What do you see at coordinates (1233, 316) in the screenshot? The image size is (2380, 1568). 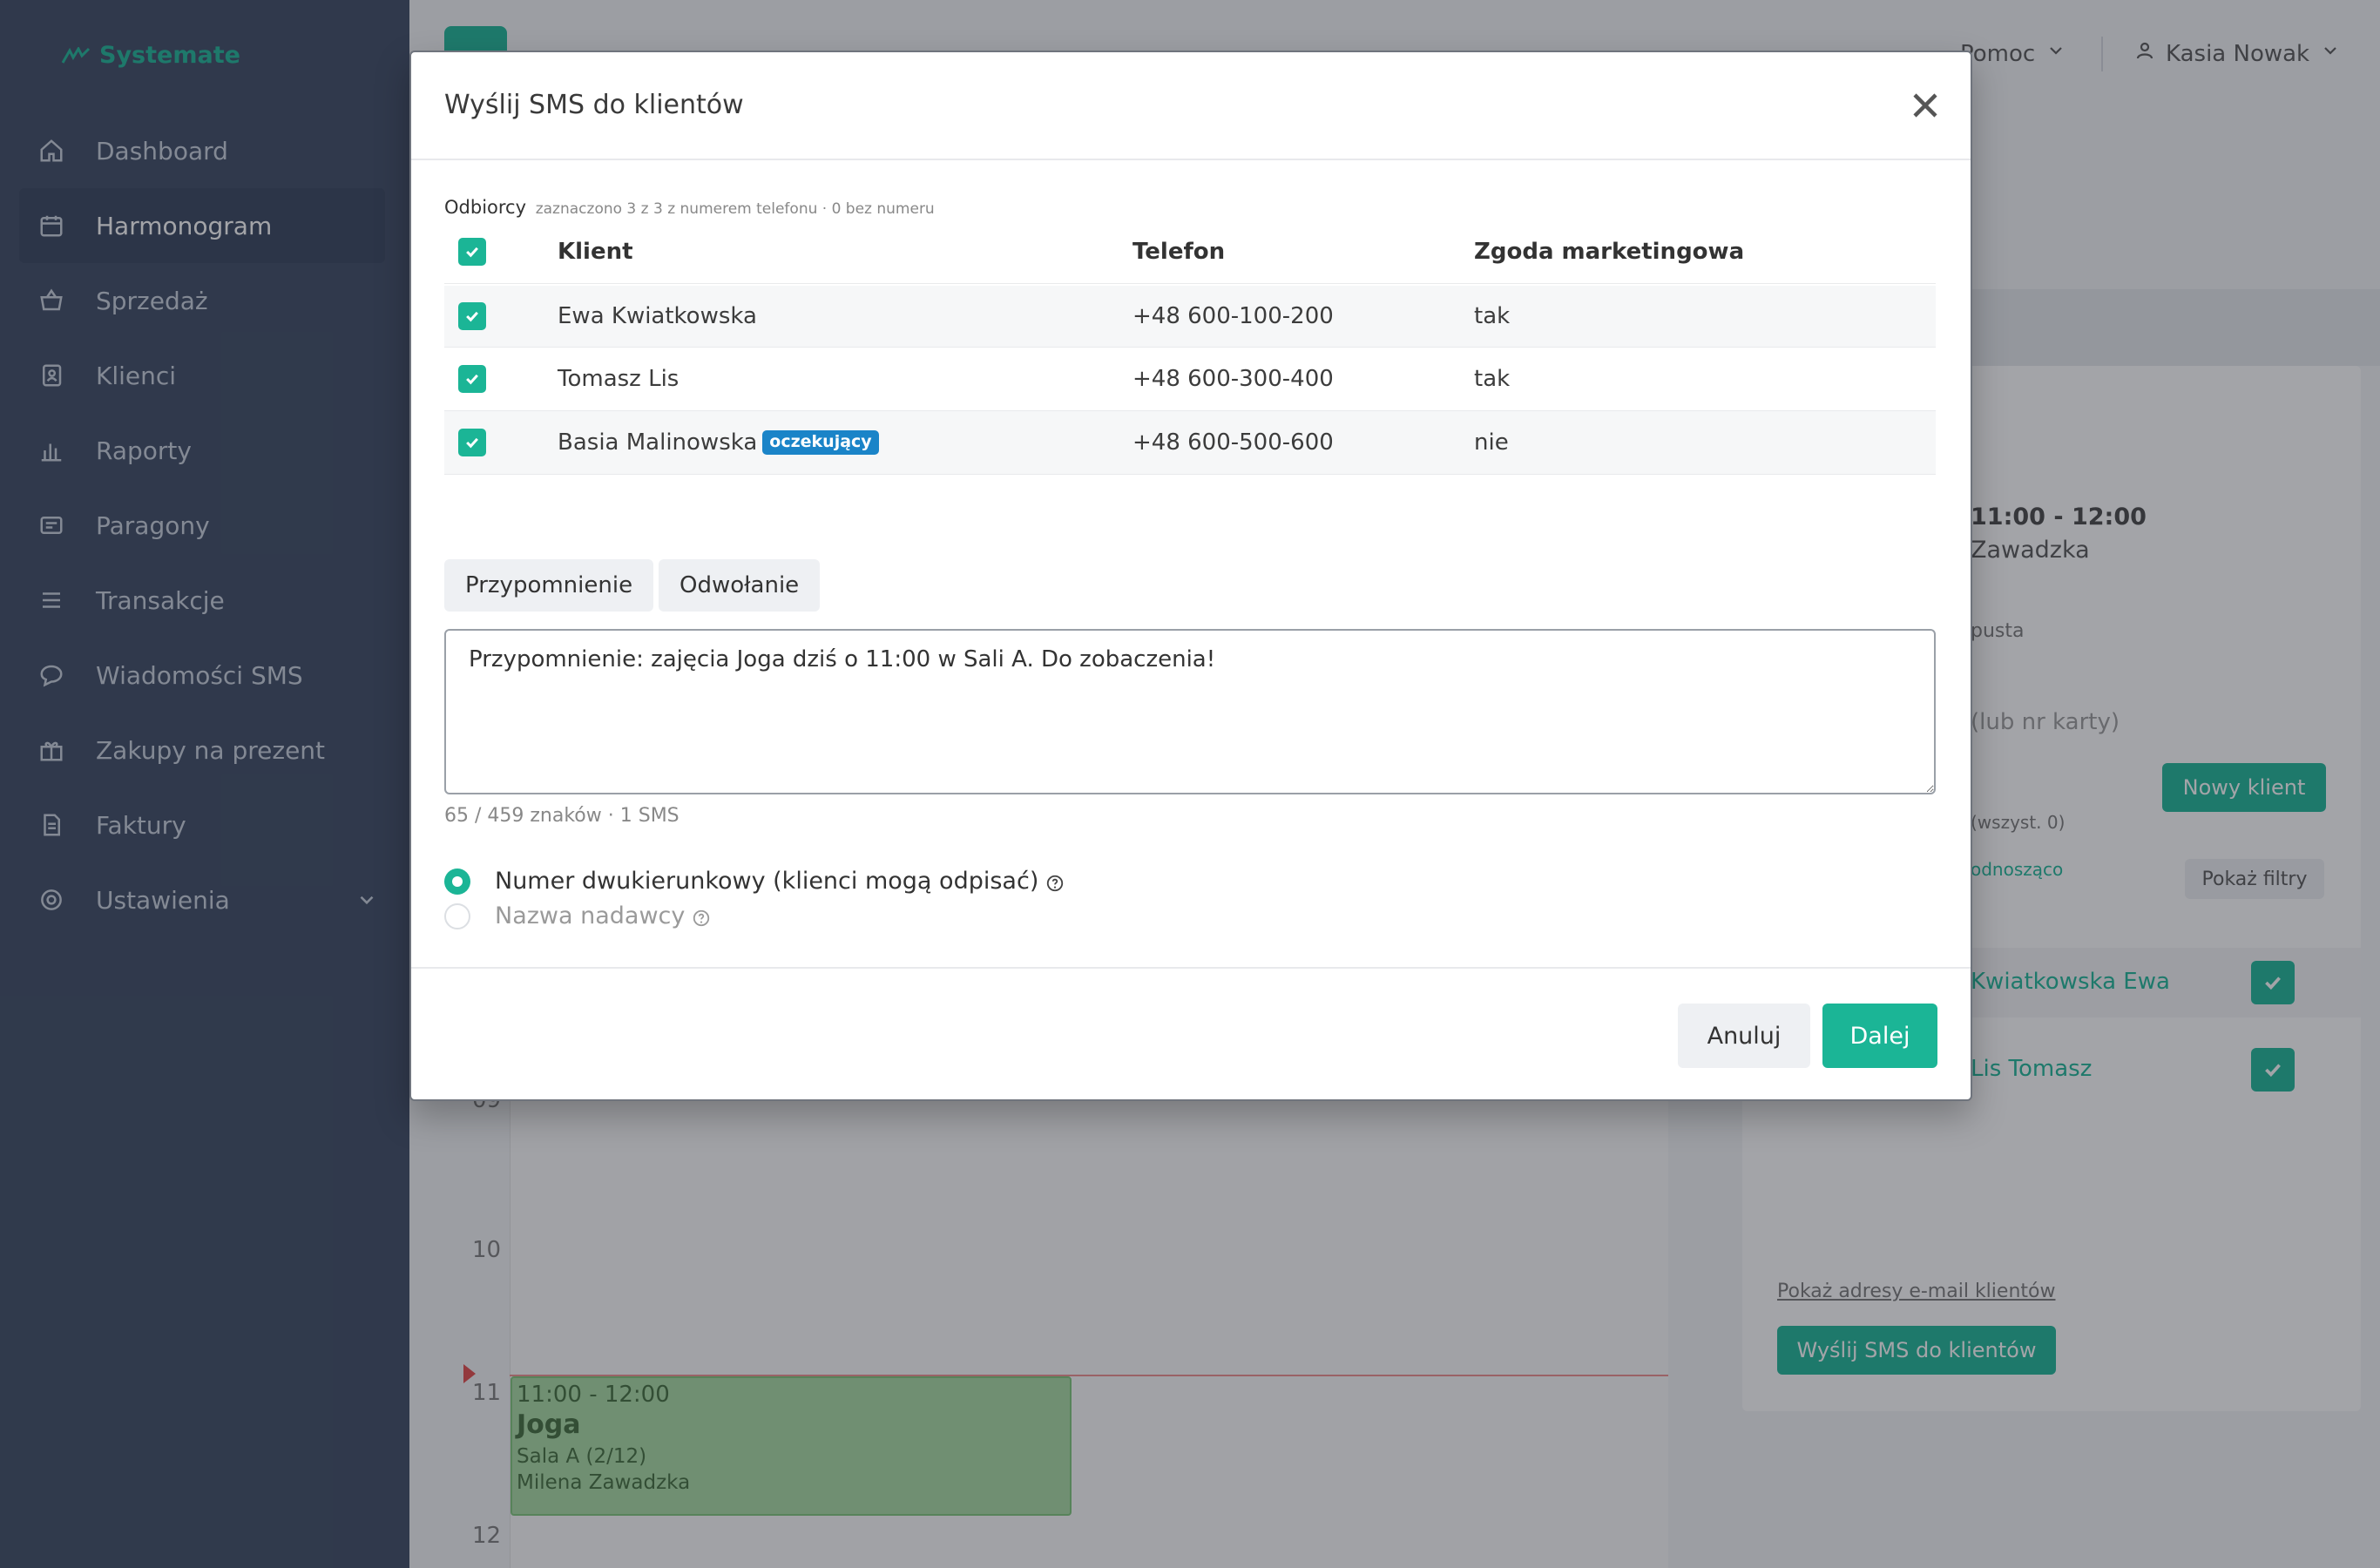 I see `client-phone: +48 600-100-200` at bounding box center [1233, 316].